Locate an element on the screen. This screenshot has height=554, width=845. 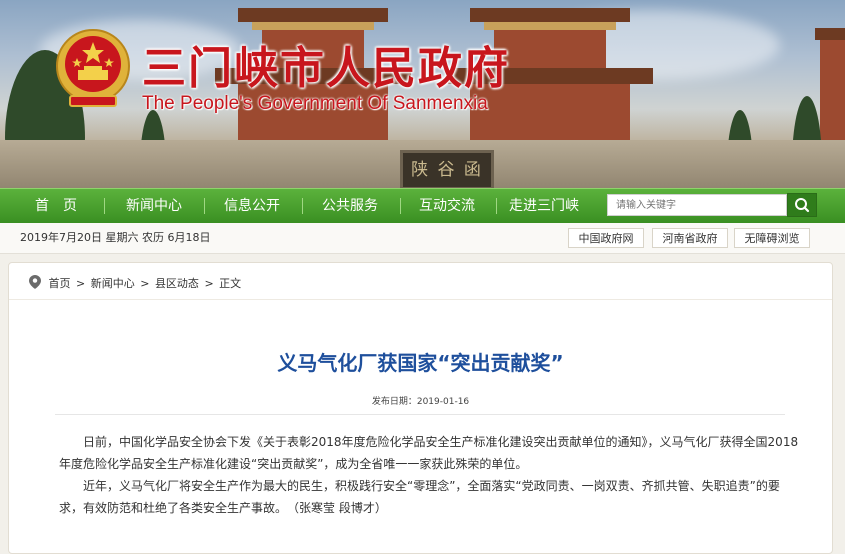
search-input is located at coordinates (697, 205).